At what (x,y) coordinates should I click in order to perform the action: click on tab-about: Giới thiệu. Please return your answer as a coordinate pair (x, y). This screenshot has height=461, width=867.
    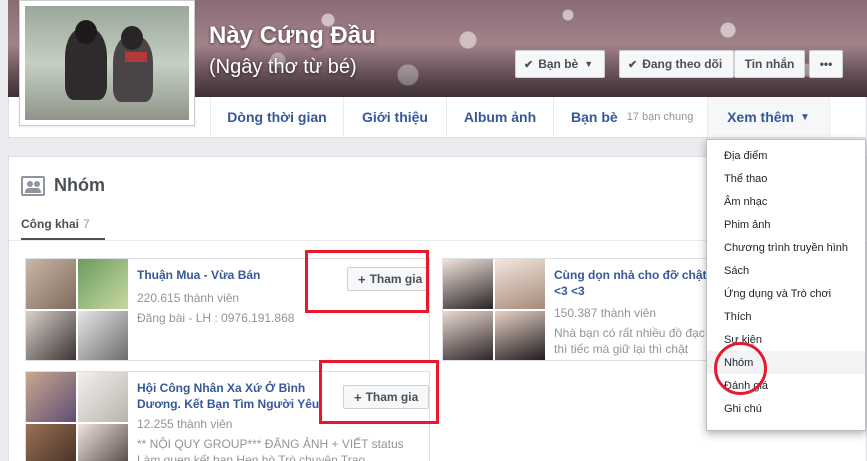
    Looking at the image, I should click on (394, 117).